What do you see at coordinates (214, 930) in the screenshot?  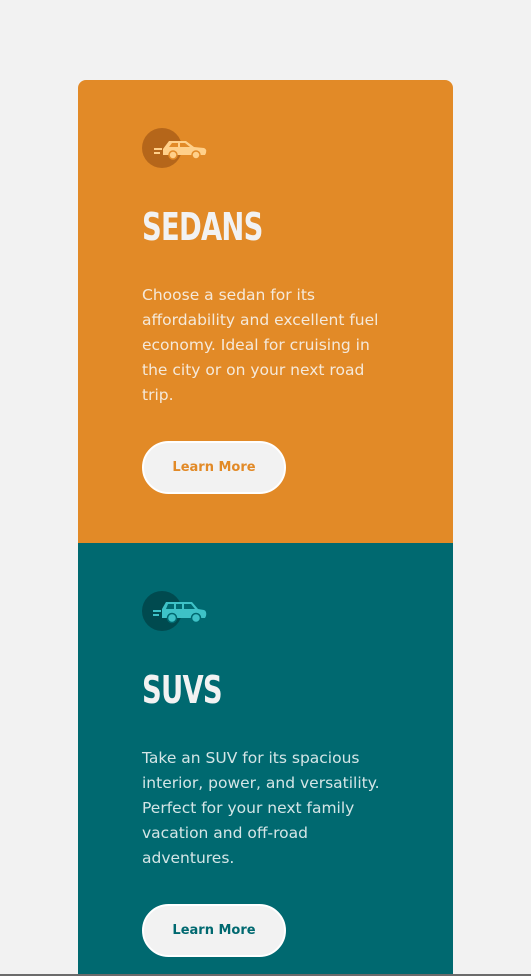 I see `suvs-learn-more-button: Learn More` at bounding box center [214, 930].